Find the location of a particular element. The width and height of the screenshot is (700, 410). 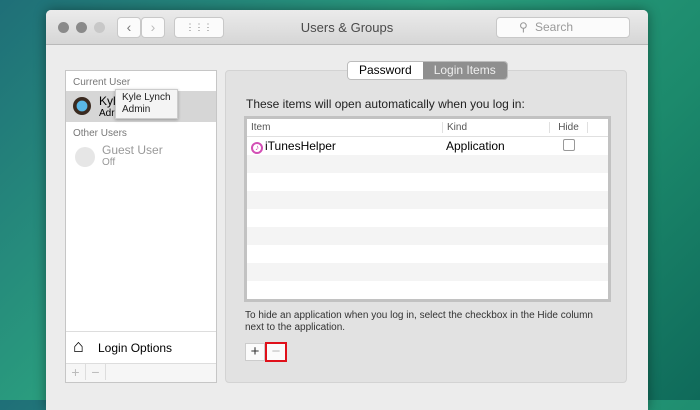

current-user-header: Current User is located at coordinates (102, 82).